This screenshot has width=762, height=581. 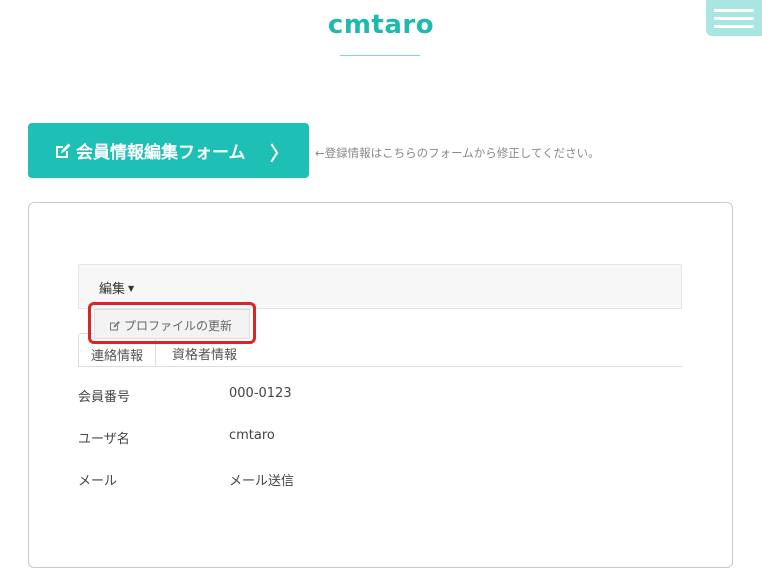 I want to click on send-email-link: メール送信, so click(x=261, y=479).